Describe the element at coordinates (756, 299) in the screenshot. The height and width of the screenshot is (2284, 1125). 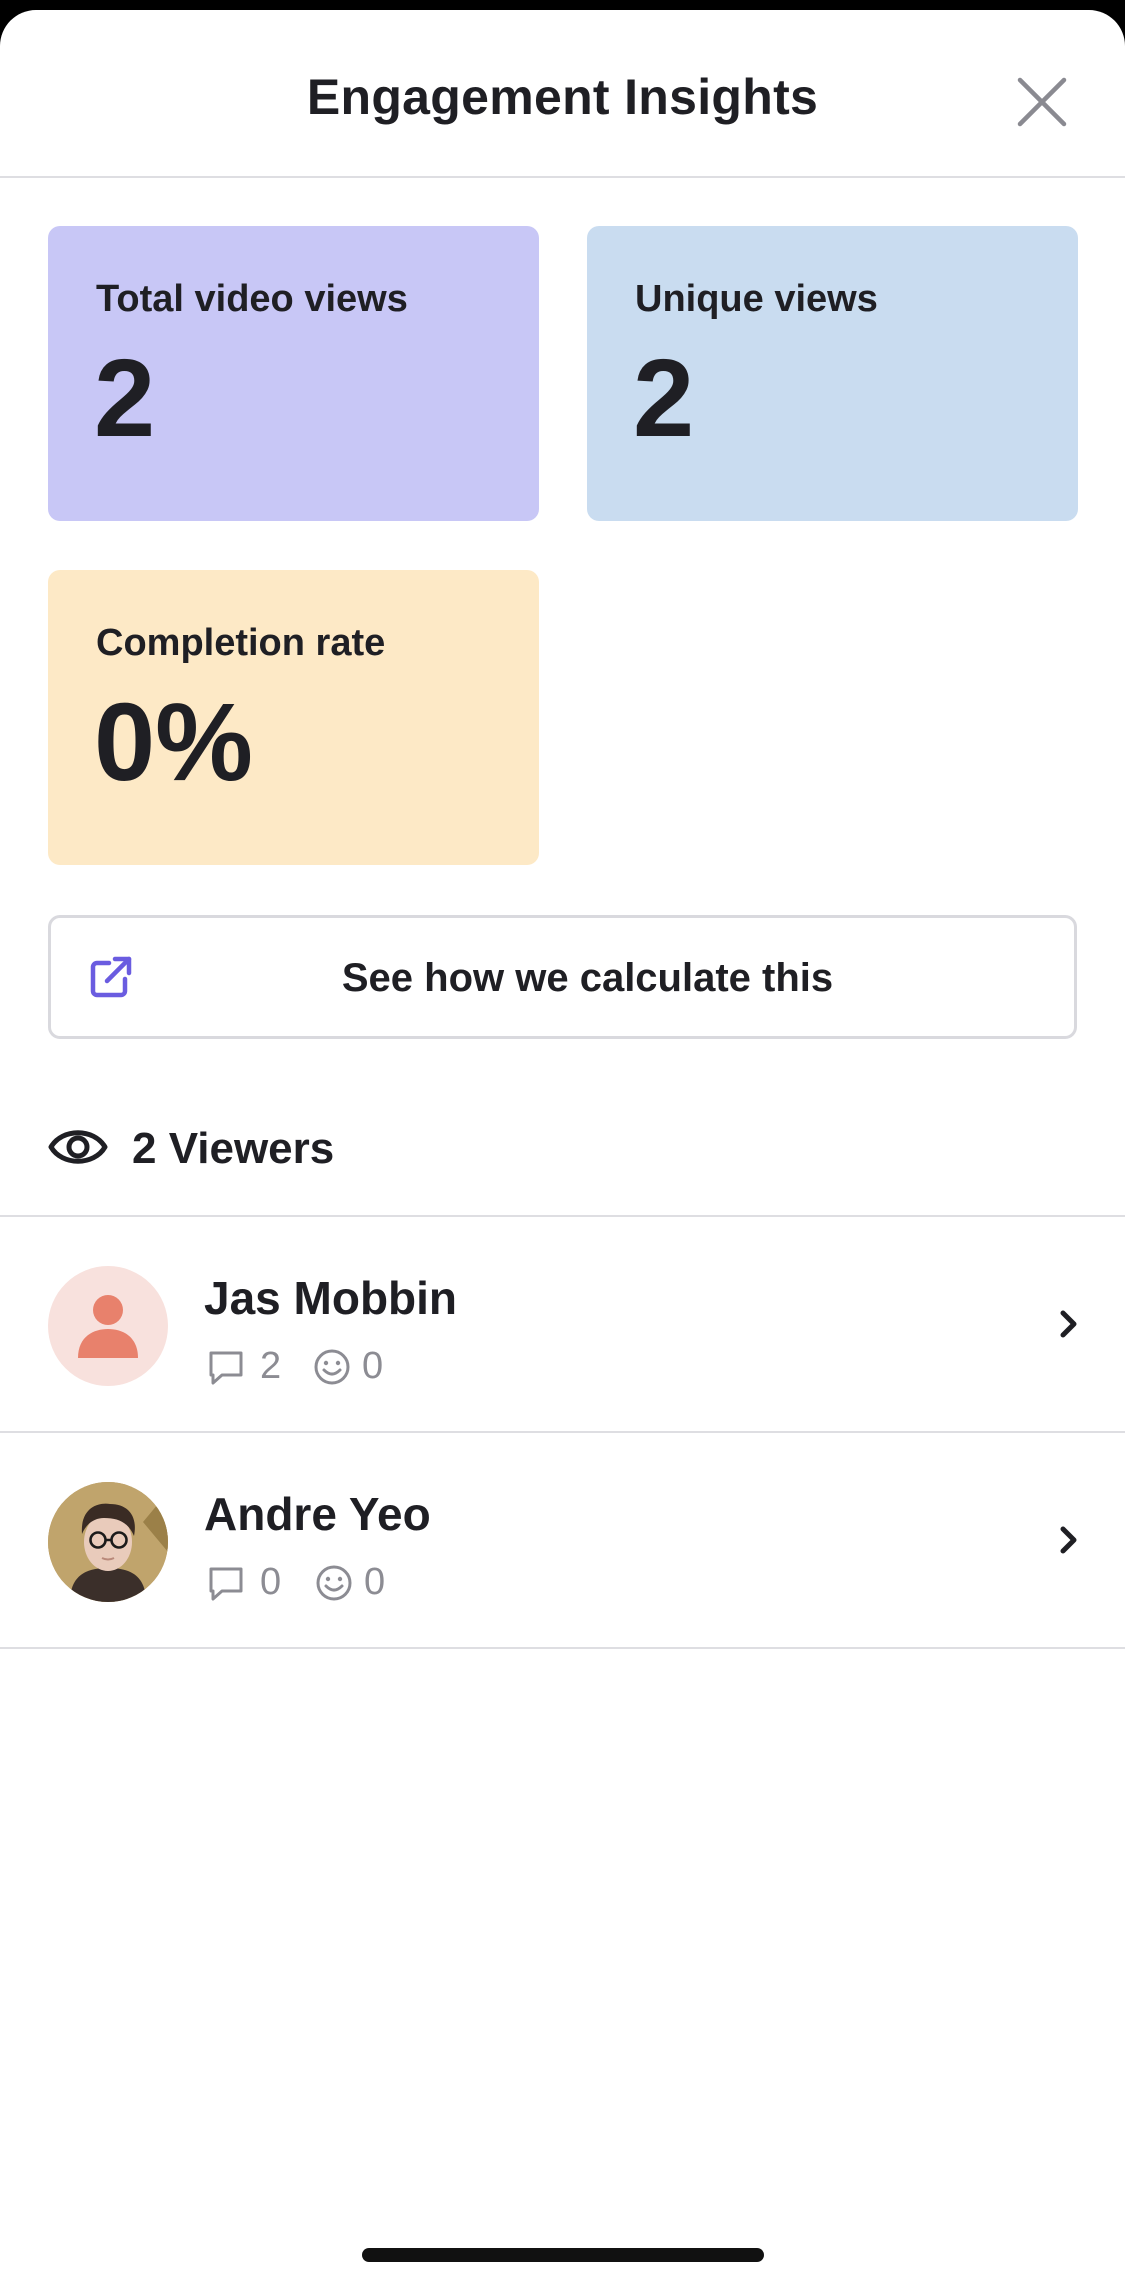
I see `unique-views-label: Unique views` at that location.